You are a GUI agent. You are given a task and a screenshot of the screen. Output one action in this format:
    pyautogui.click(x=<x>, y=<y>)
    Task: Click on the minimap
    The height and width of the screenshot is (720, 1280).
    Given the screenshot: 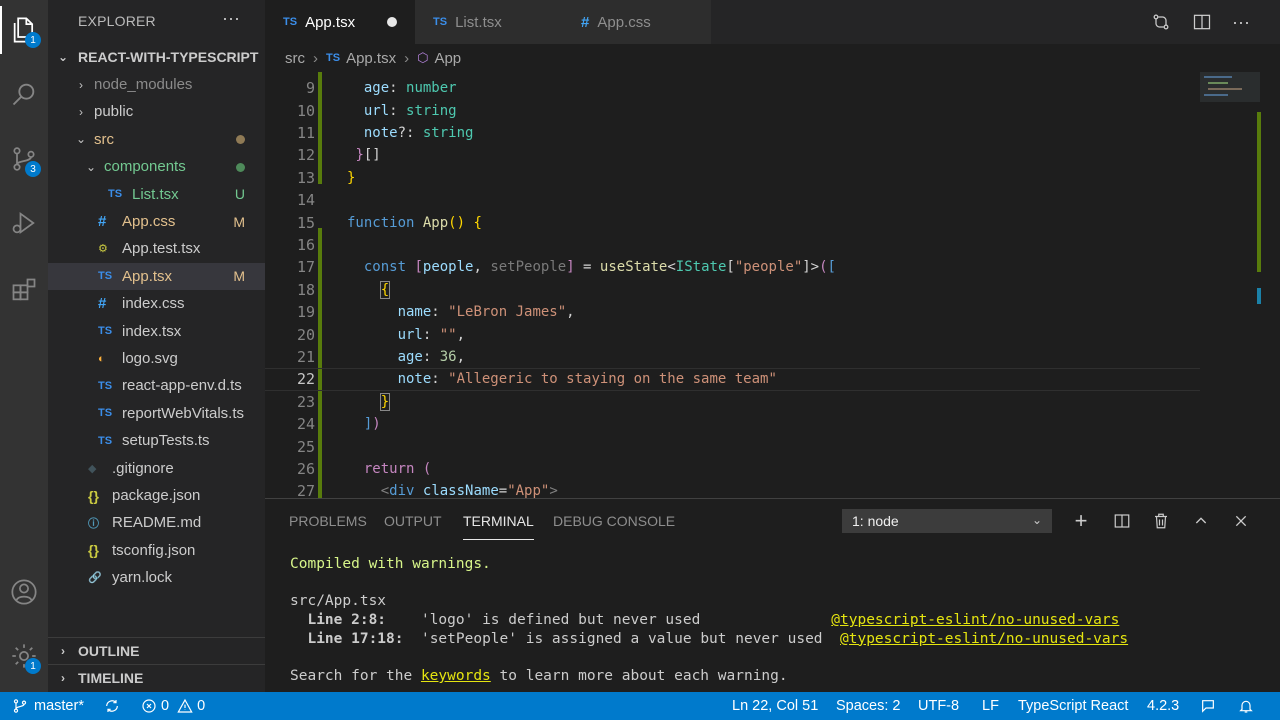 What is the action you would take?
    pyautogui.click(x=1230, y=92)
    